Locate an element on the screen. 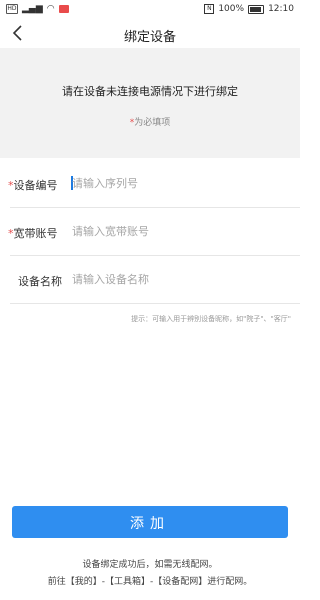 The height and width of the screenshot is (600, 320). status-right-icons: N 100% 12:10 is located at coordinates (249, 9).